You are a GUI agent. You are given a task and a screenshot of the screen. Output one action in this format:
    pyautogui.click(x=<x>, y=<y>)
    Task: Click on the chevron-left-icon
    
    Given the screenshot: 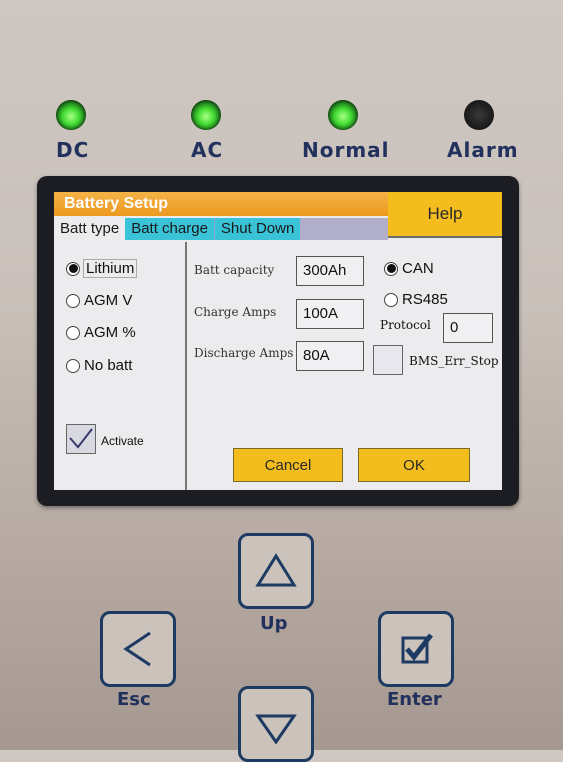 What is the action you would take?
    pyautogui.click(x=137, y=649)
    